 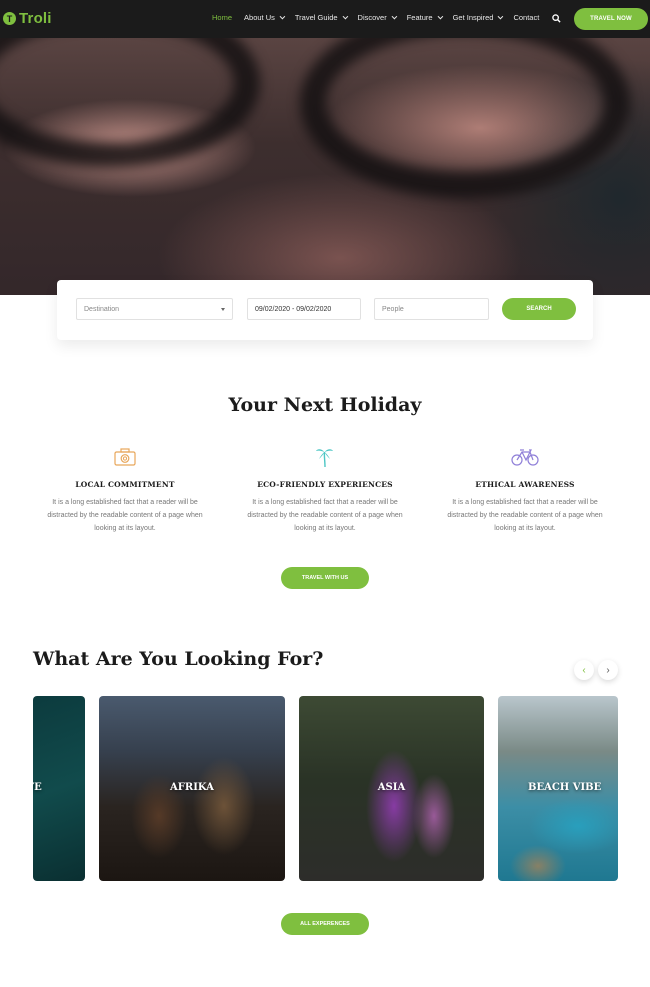 I want to click on caret-down-icon, so click(x=223, y=309).